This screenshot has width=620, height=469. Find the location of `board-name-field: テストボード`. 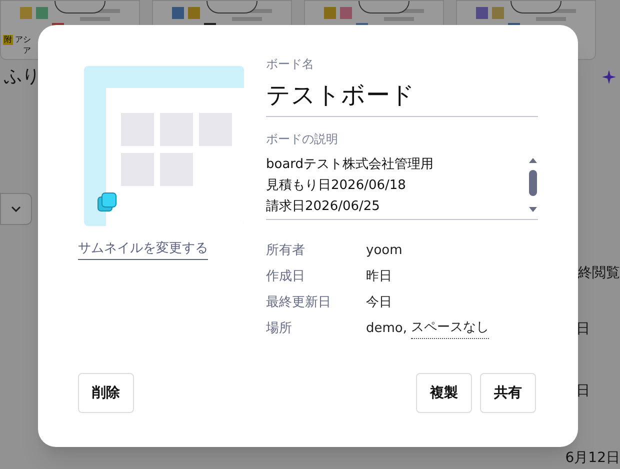

board-name-field: テストボード is located at coordinates (402, 97).